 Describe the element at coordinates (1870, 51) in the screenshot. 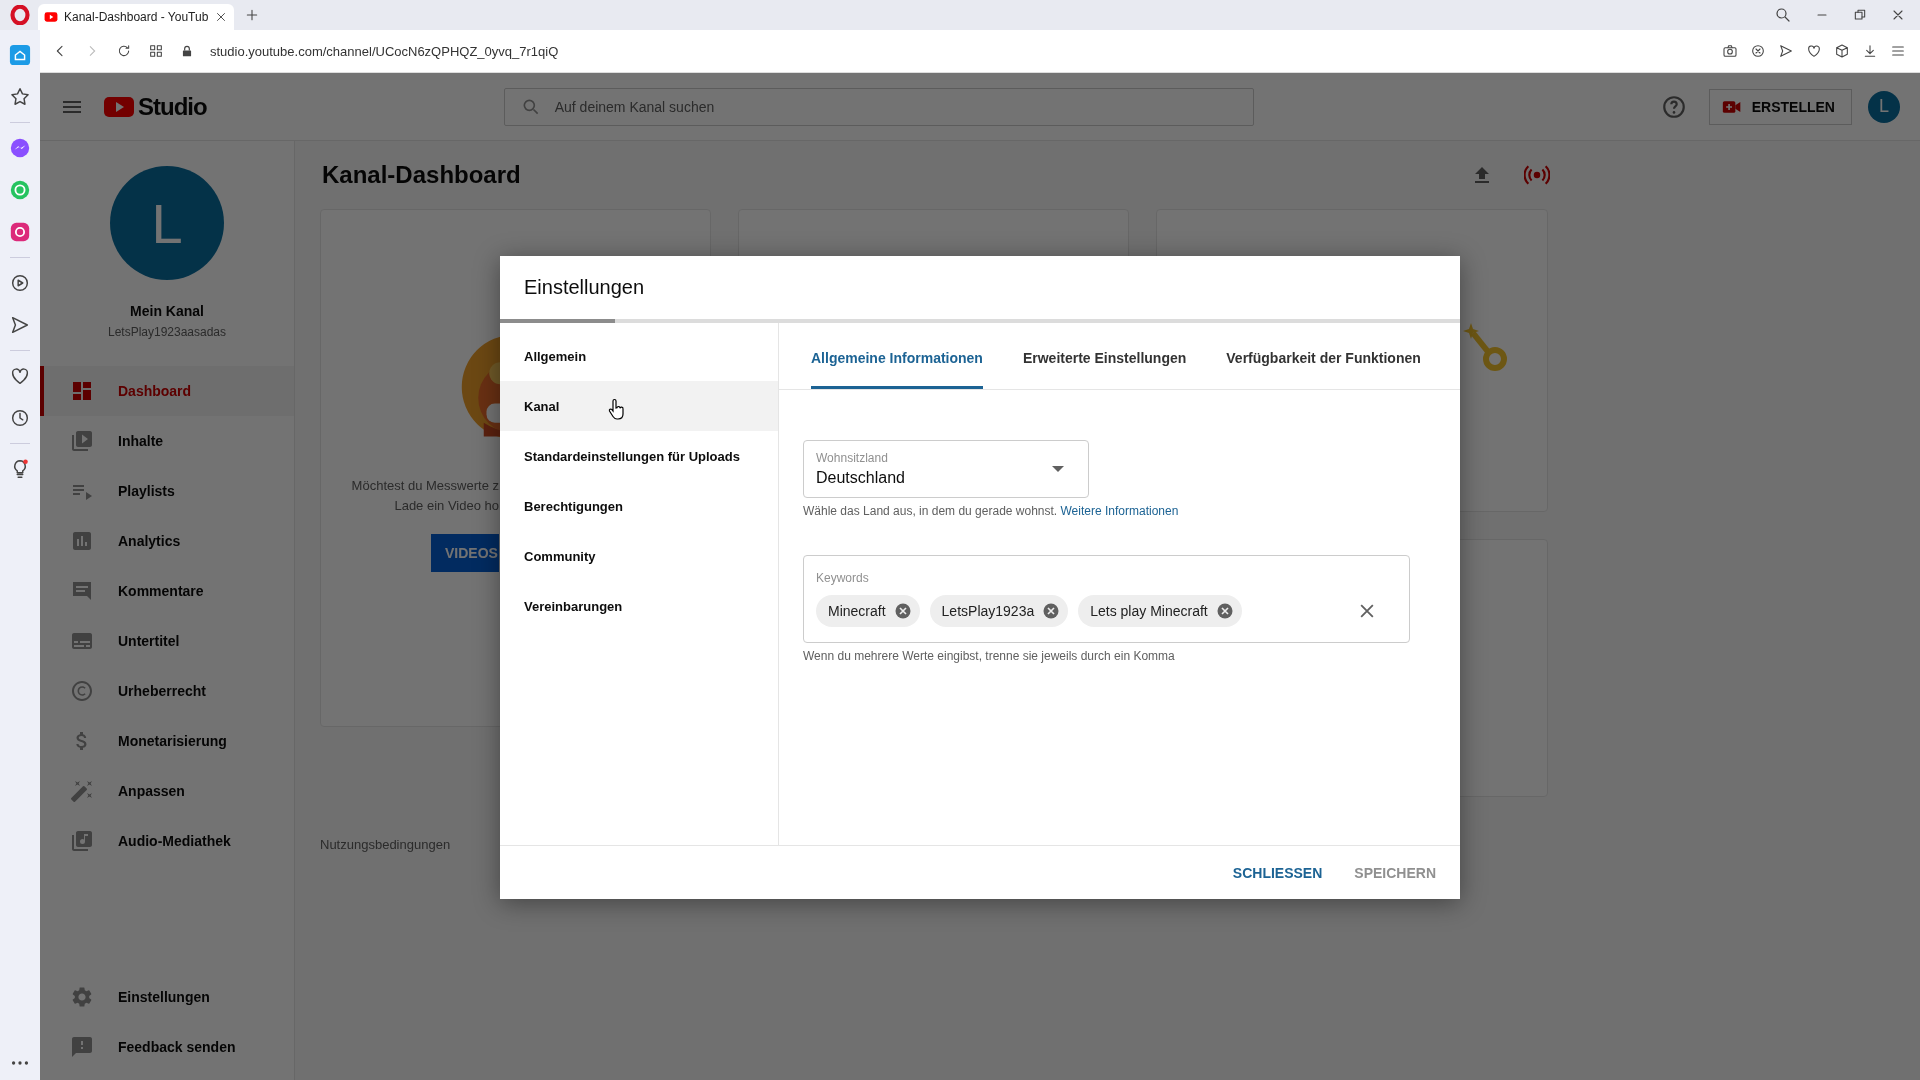

I see `download-icon` at that location.